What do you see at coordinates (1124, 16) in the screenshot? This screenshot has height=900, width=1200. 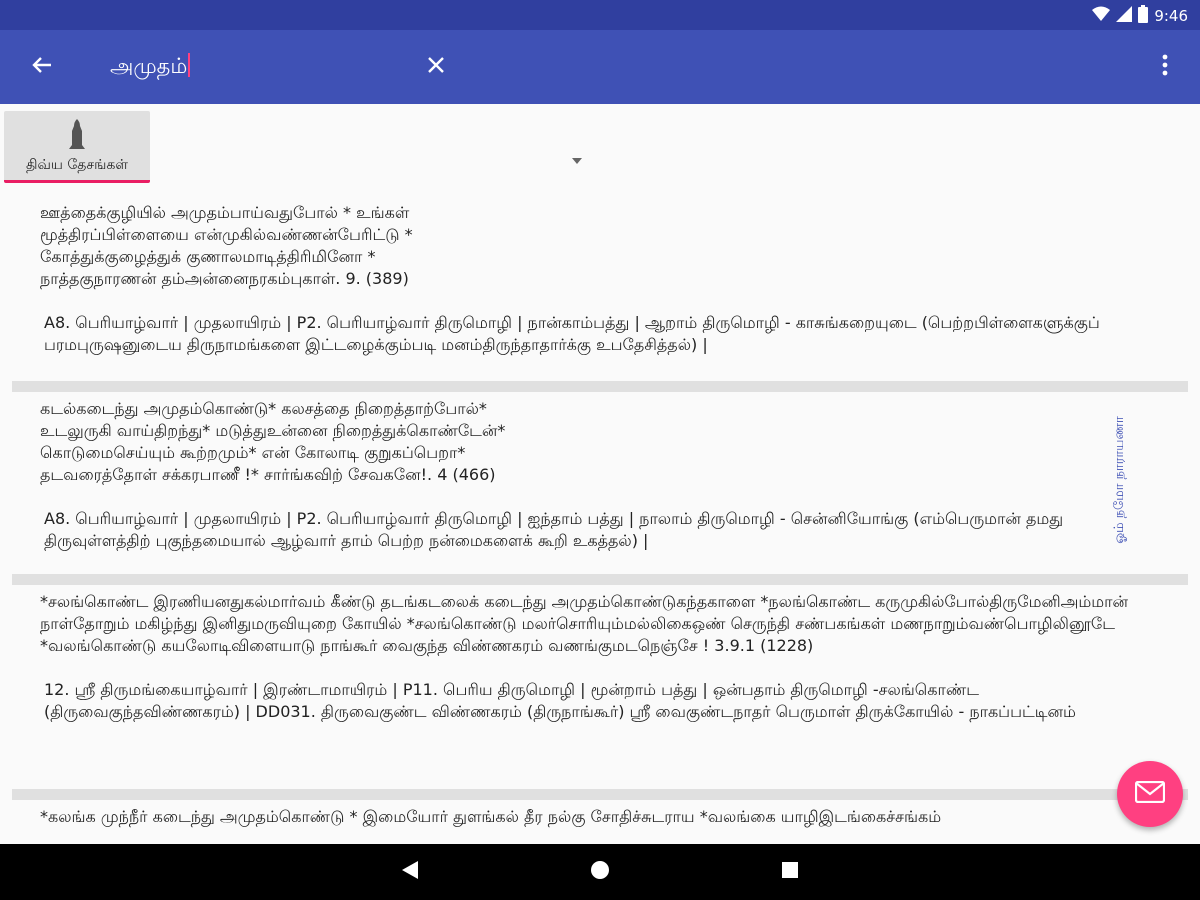 I see `signal-icon` at bounding box center [1124, 16].